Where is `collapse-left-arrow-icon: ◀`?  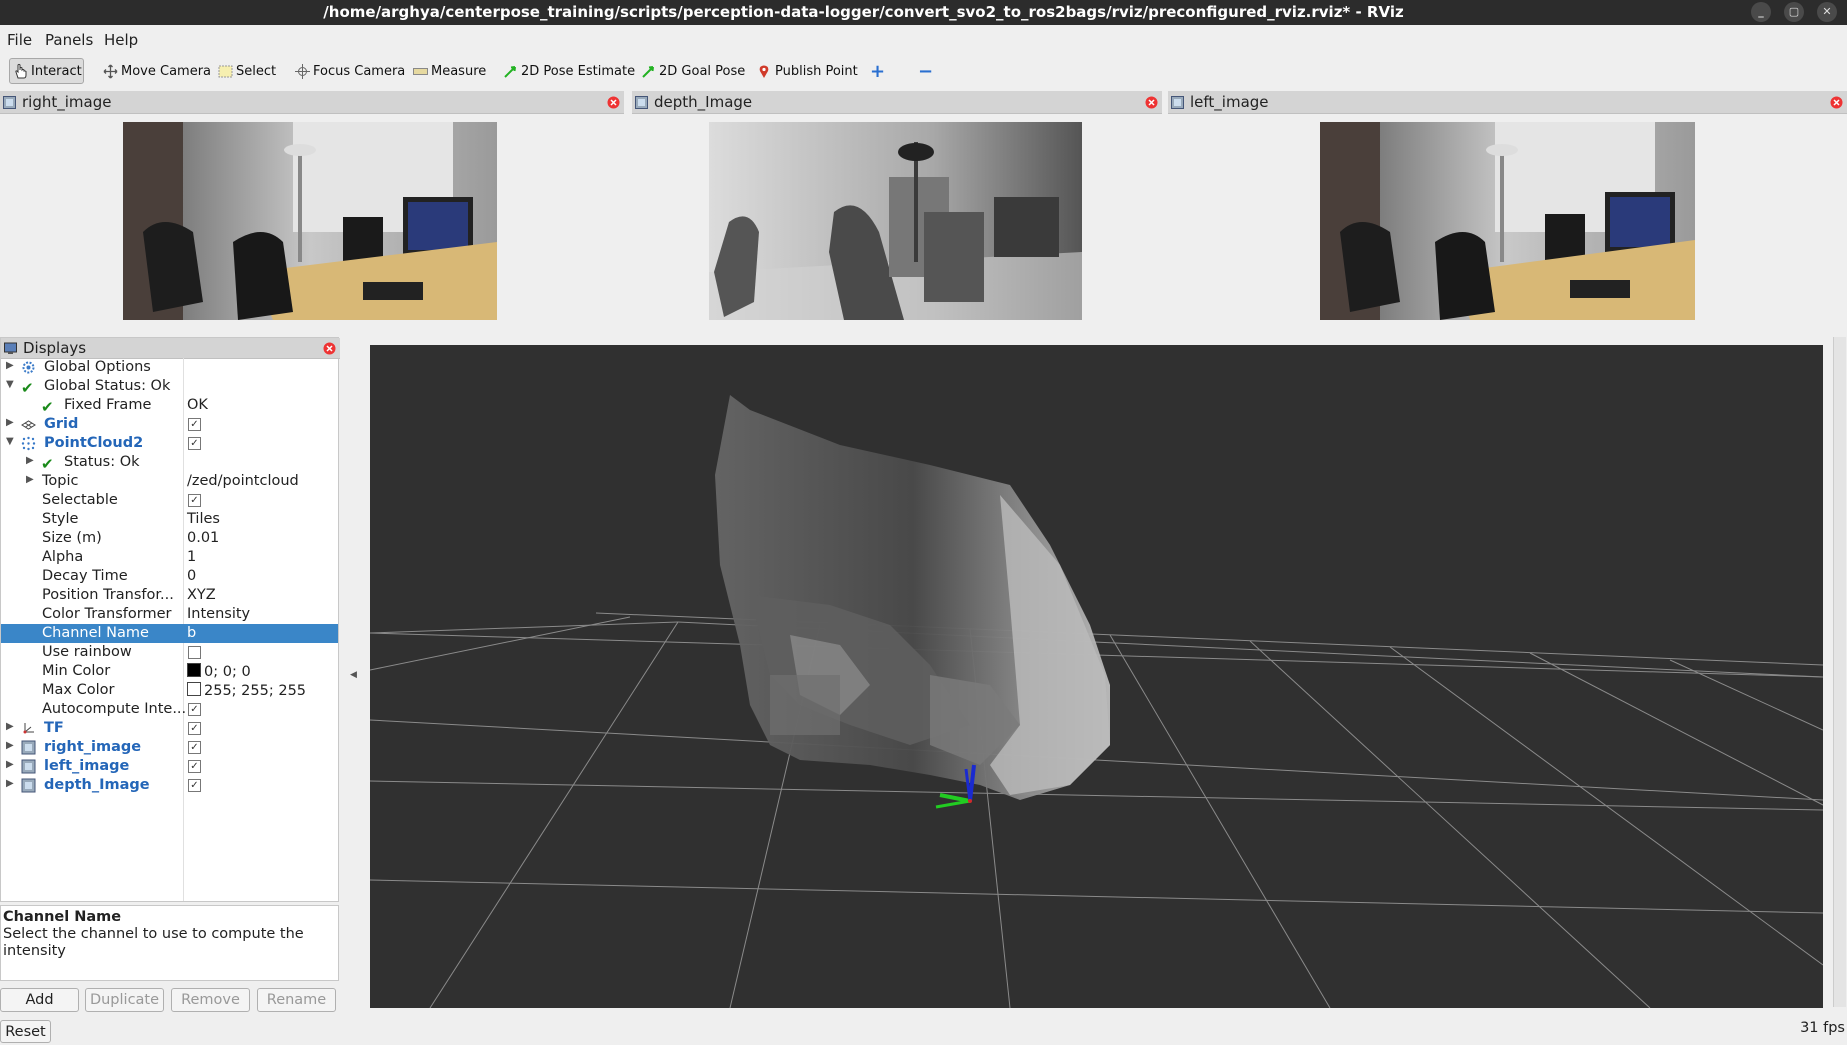 collapse-left-arrow-icon: ◀ is located at coordinates (353, 675).